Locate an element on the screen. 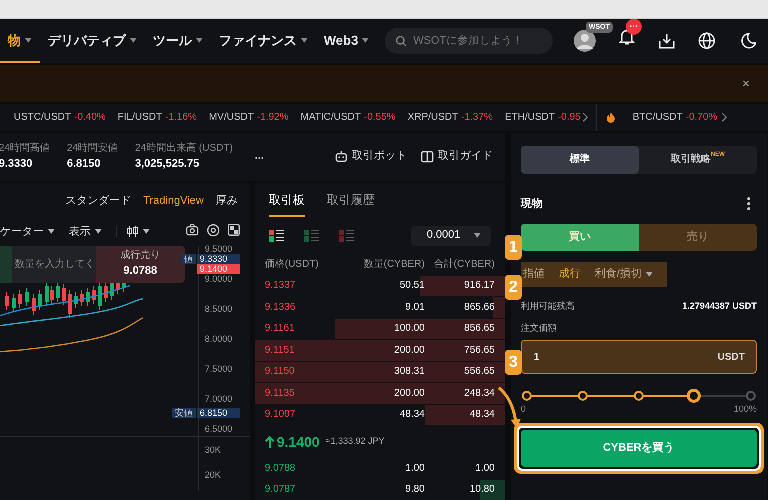 Image resolution: width=768 pixels, height=500 pixels. nav-menu-item: ツール is located at coordinates (178, 41).